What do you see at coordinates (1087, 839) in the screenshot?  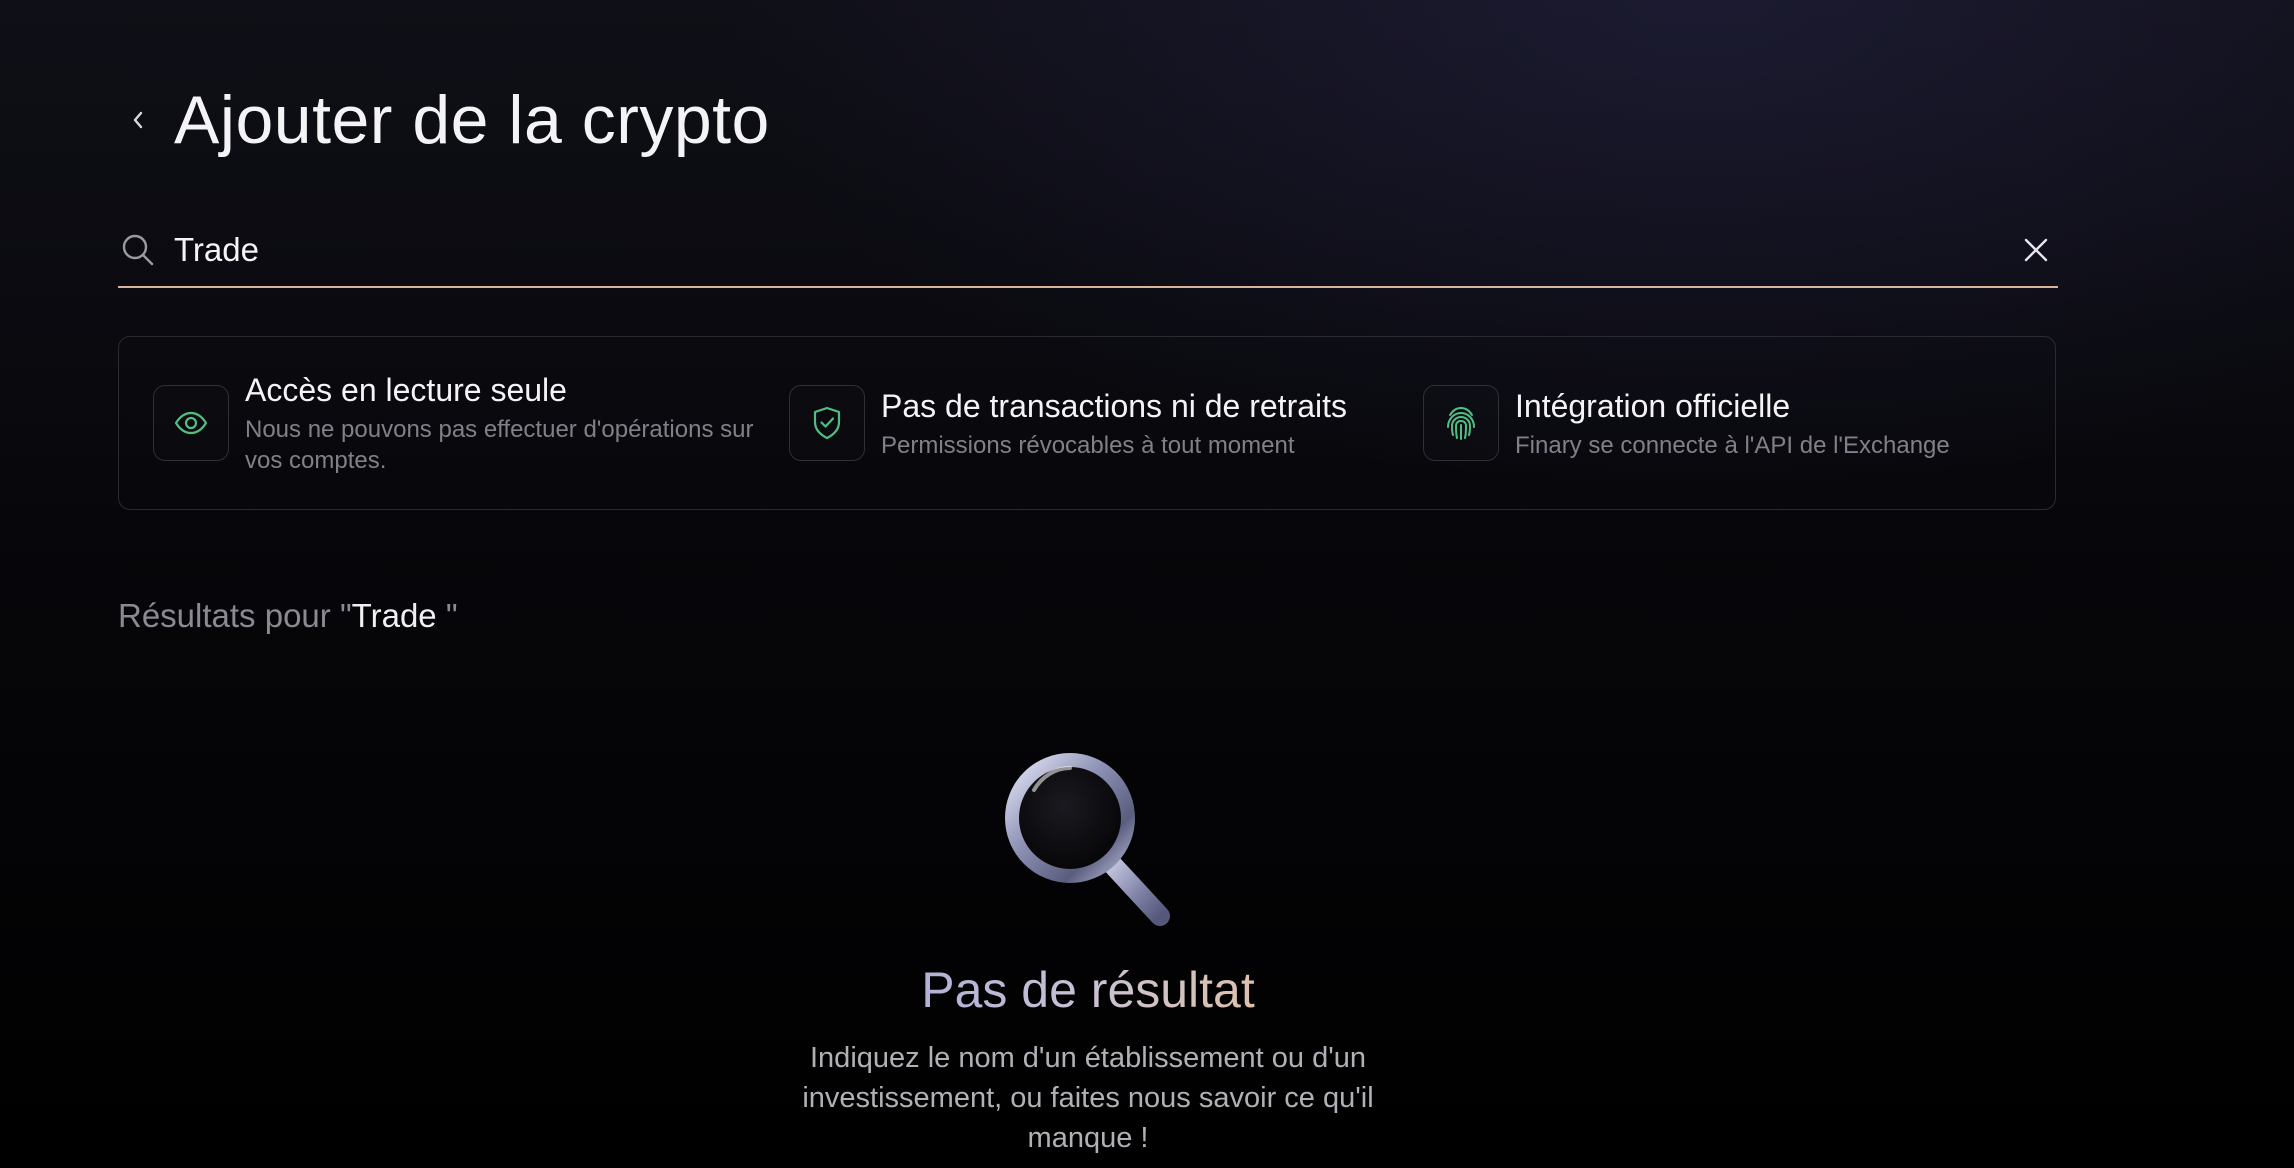 I see `magnifier-illustration` at bounding box center [1087, 839].